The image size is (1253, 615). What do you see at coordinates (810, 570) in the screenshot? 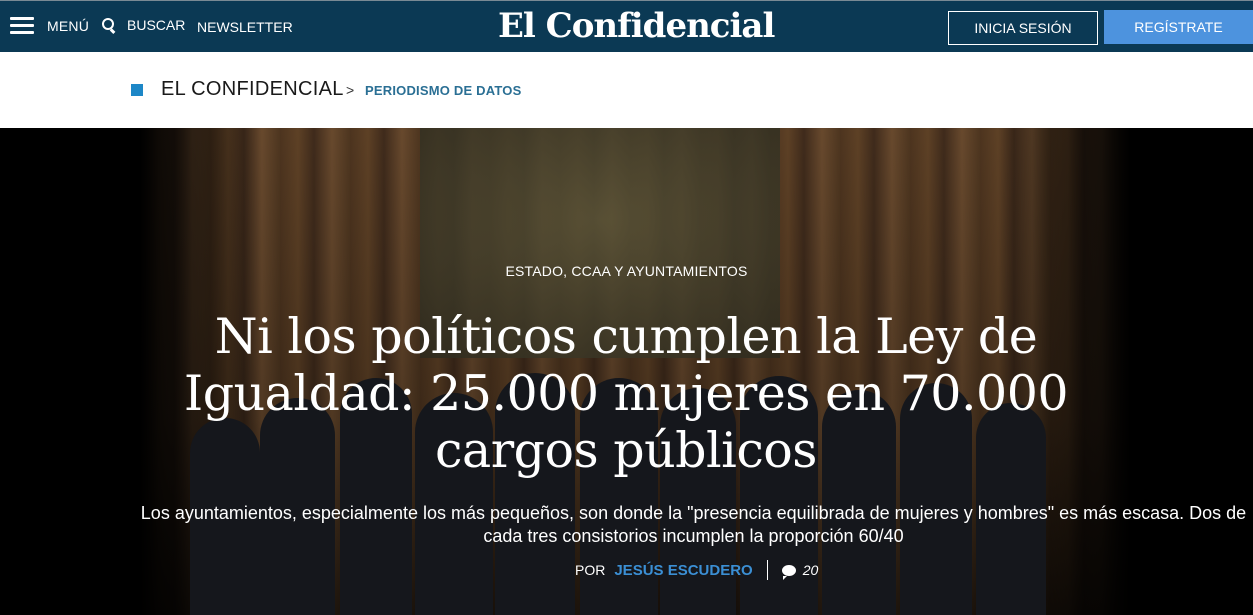
I see `comment-count: 20` at bounding box center [810, 570].